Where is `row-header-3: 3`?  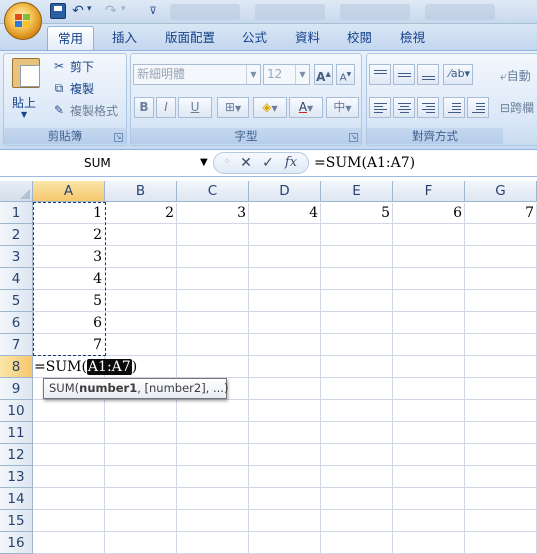 row-header-3: 3 is located at coordinates (16, 257).